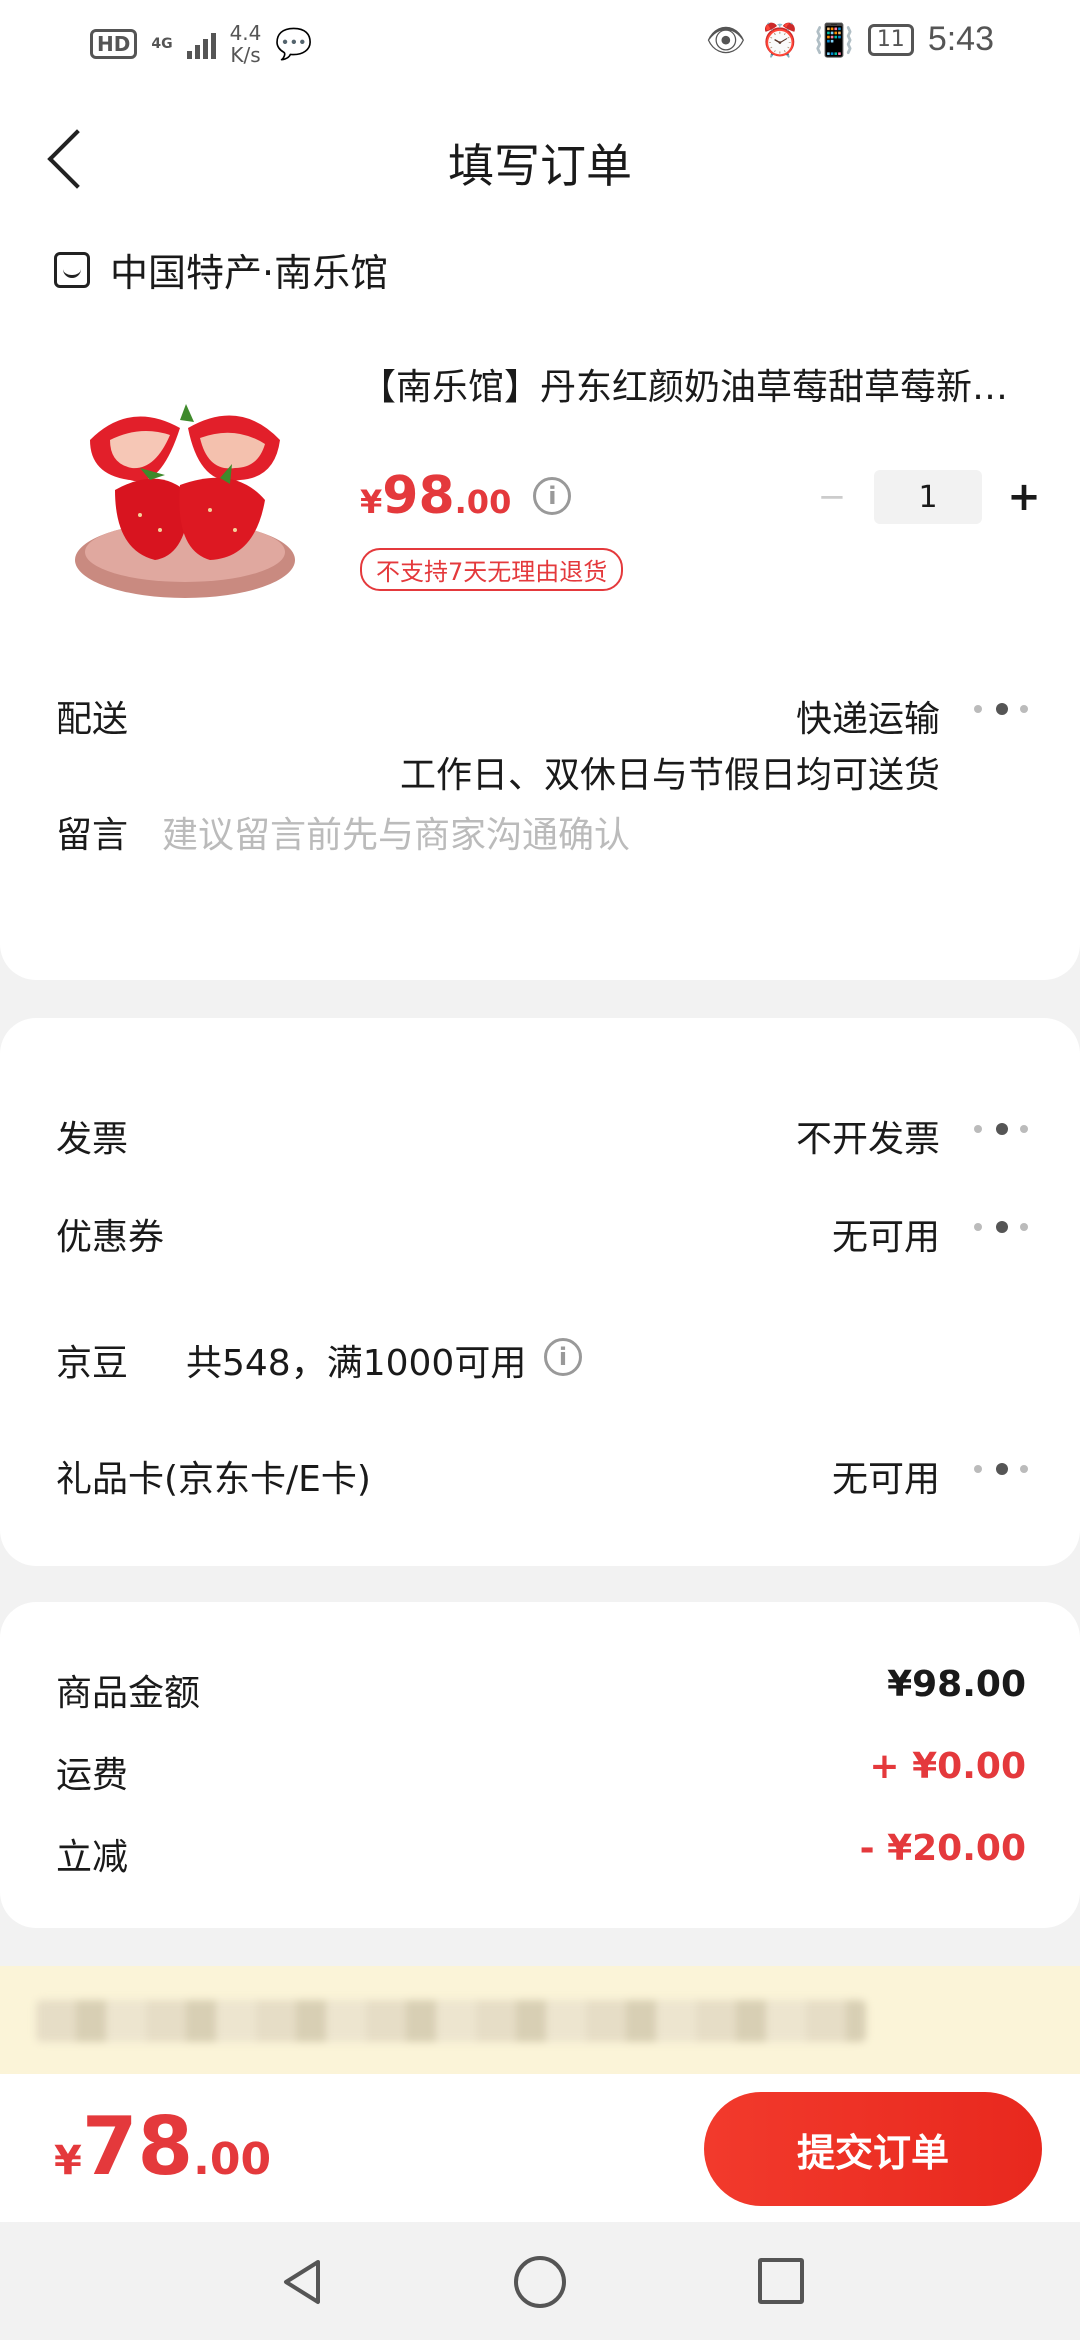 The image size is (1080, 2340). Describe the element at coordinates (396, 832) in the screenshot. I see `message-input: 建议留言前先与商家沟通确认` at that location.